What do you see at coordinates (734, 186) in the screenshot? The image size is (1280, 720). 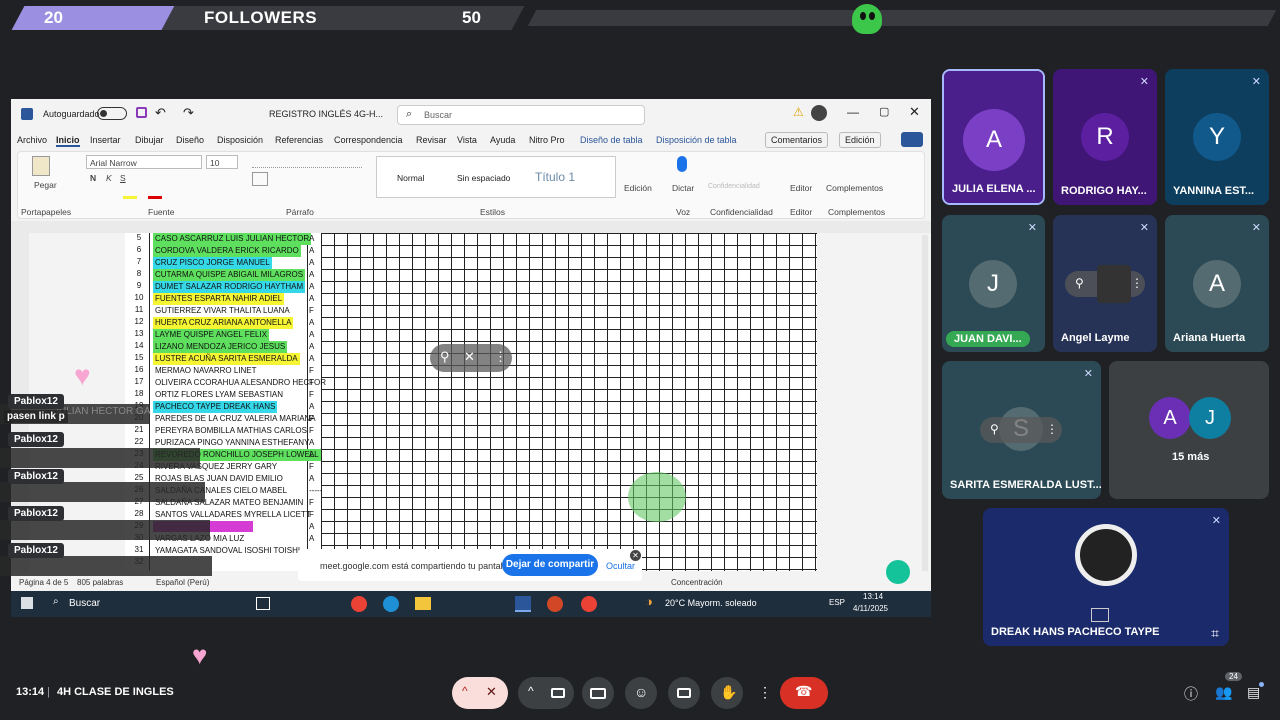 I see `sensitivity-button: Confidencialidad` at bounding box center [734, 186].